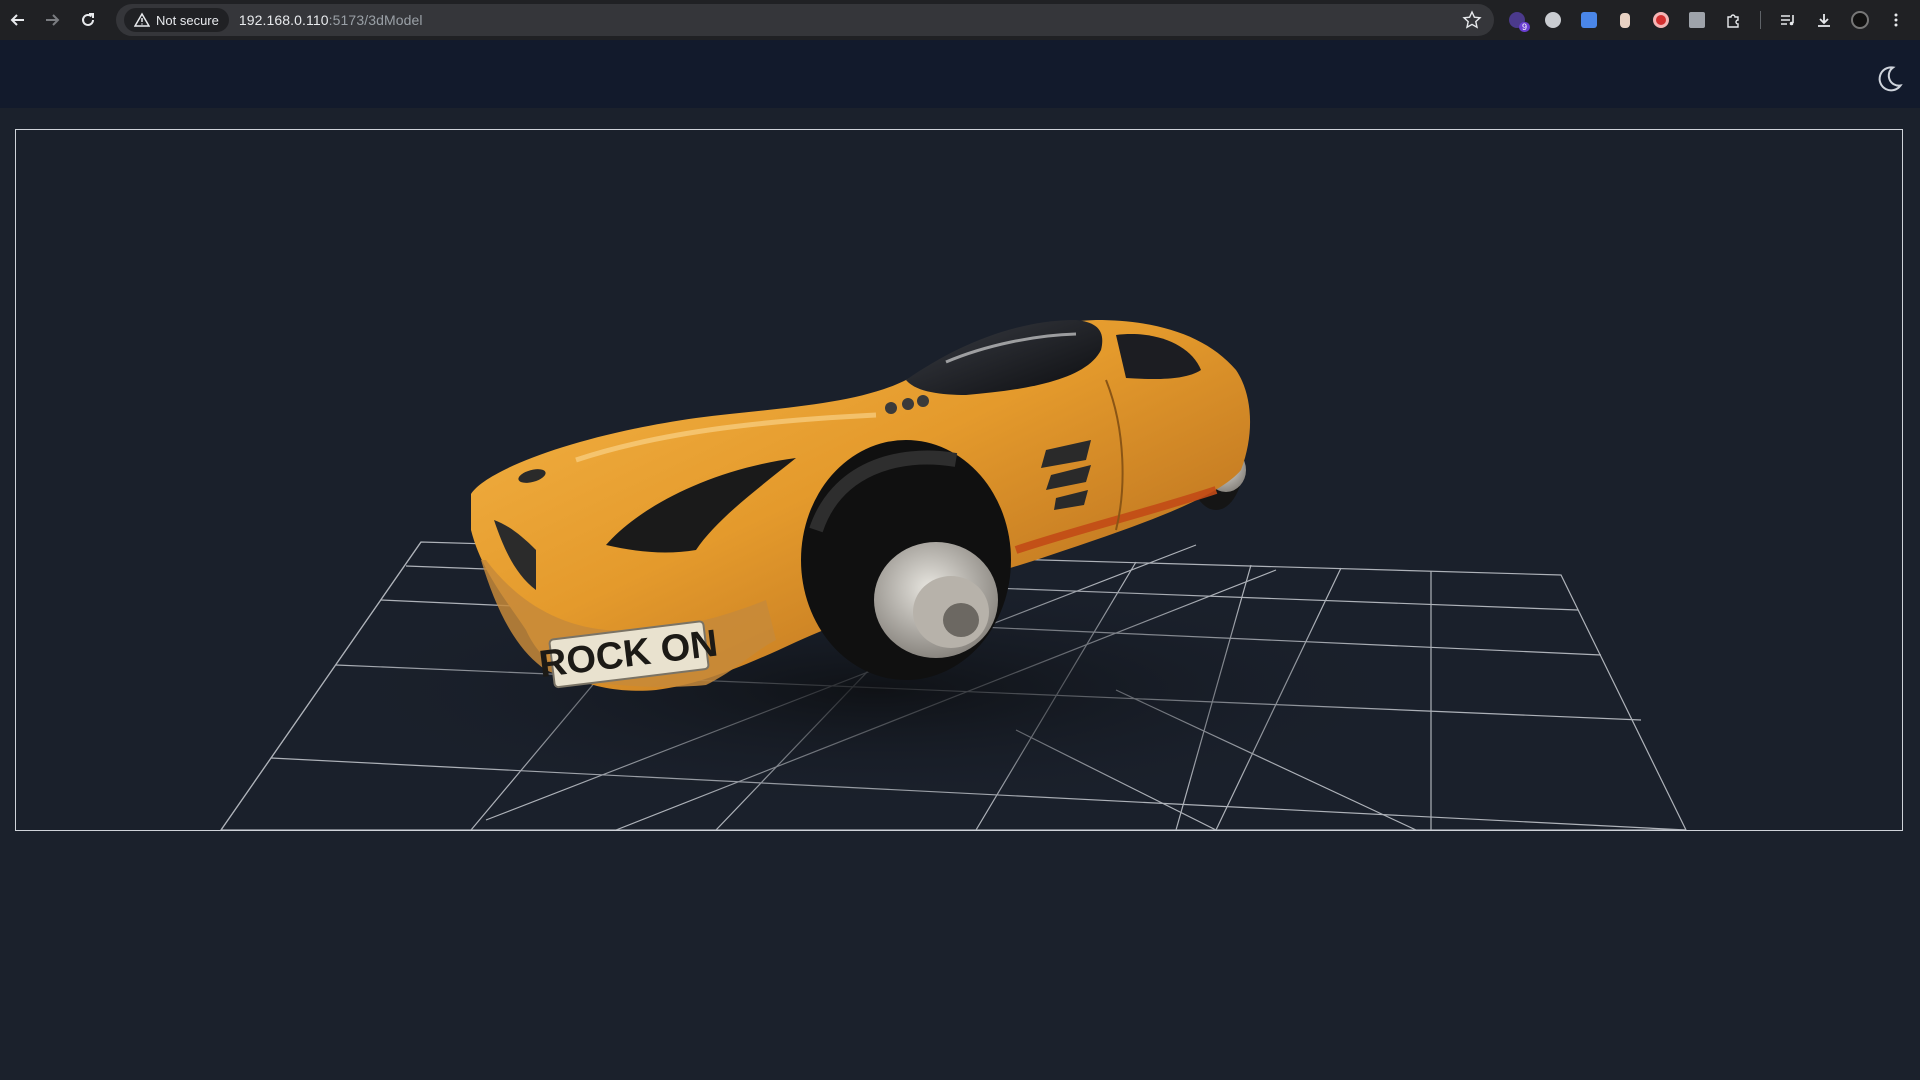 The height and width of the screenshot is (1080, 1920). What do you see at coordinates (142, 19) in the screenshot?
I see `warning-triangle-icon` at bounding box center [142, 19].